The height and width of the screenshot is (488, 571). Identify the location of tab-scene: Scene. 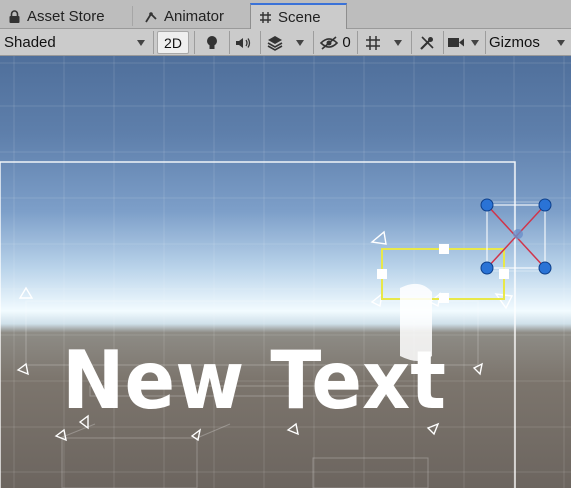
(298, 16).